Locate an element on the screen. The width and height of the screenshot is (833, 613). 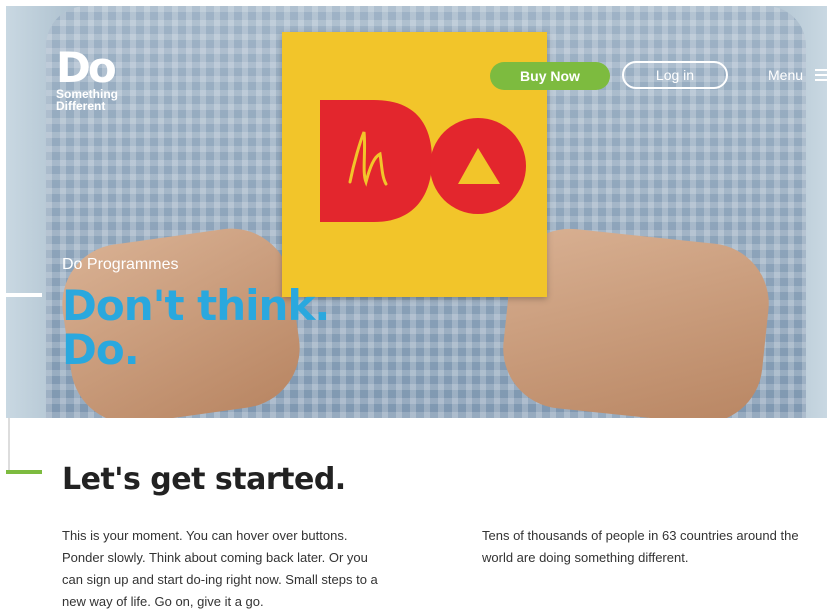
hero-eyebrow: Do Programmes is located at coordinates (120, 264).